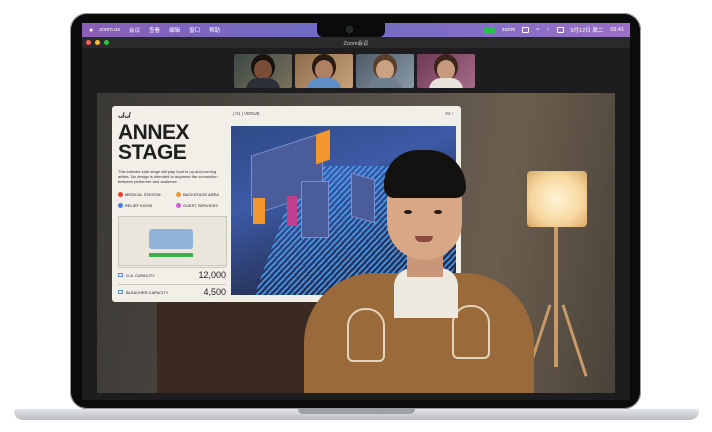  I want to click on search-icon: ○, so click(547, 30).